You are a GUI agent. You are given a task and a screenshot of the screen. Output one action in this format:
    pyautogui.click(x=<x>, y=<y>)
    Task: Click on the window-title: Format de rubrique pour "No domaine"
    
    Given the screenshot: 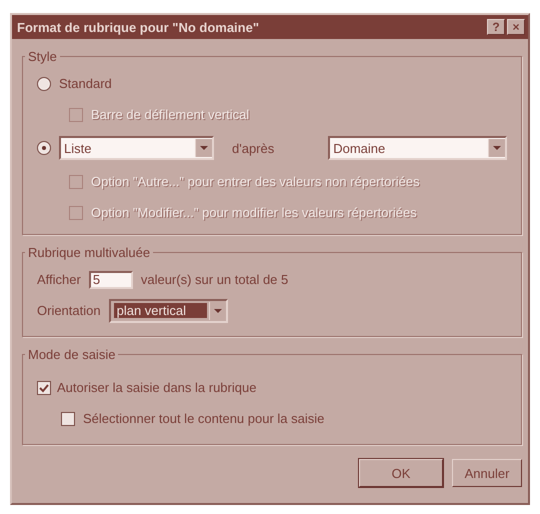 What is the action you would take?
    pyautogui.click(x=138, y=27)
    